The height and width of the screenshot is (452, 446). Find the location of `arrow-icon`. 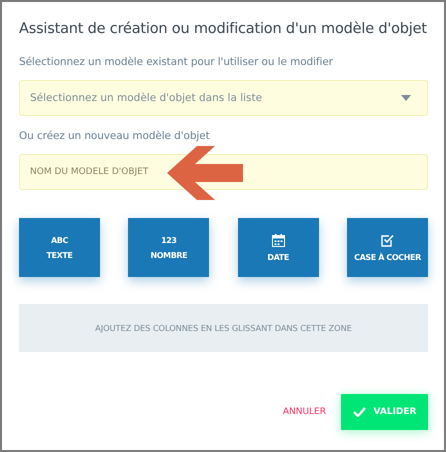

arrow-icon is located at coordinates (205, 173).